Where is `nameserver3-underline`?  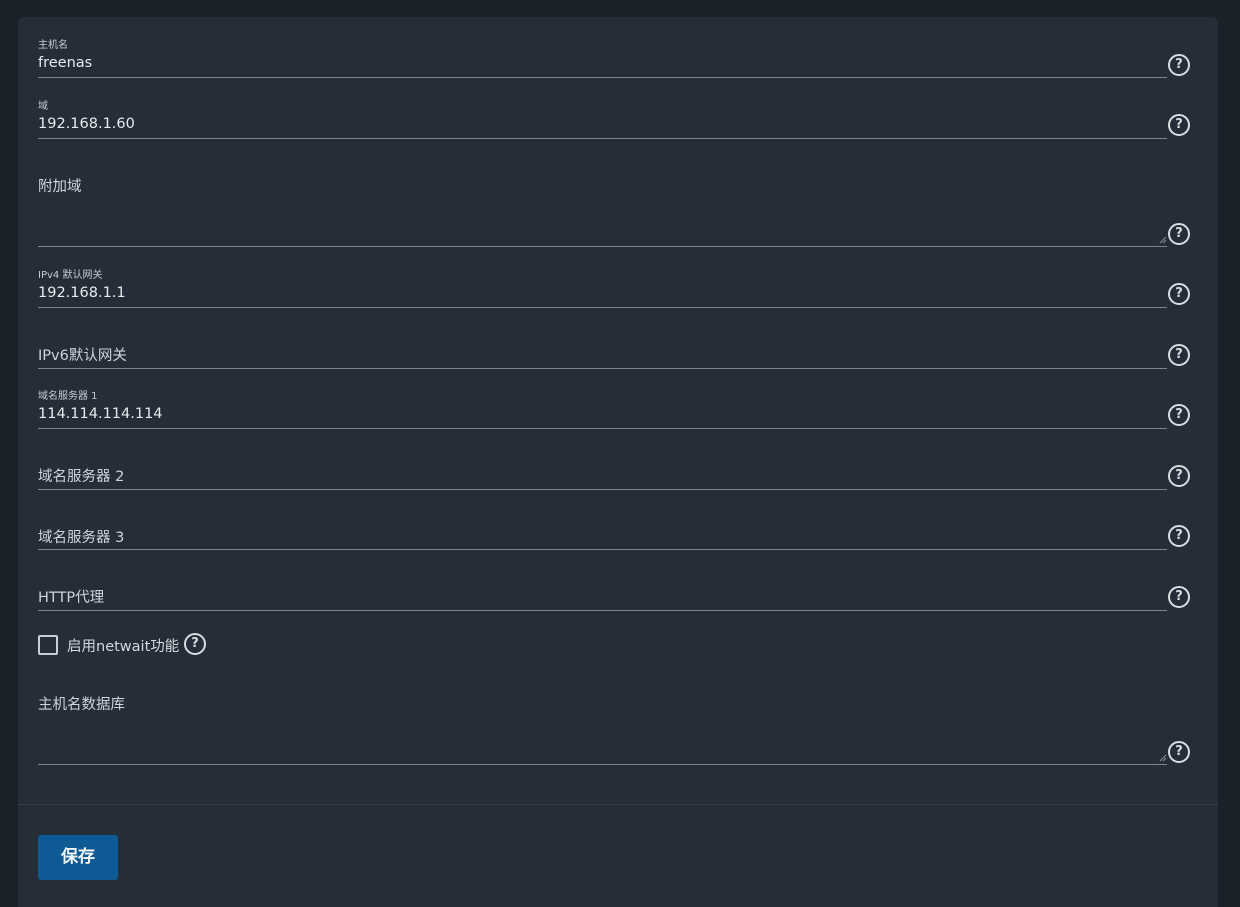 nameserver3-underline is located at coordinates (602, 549).